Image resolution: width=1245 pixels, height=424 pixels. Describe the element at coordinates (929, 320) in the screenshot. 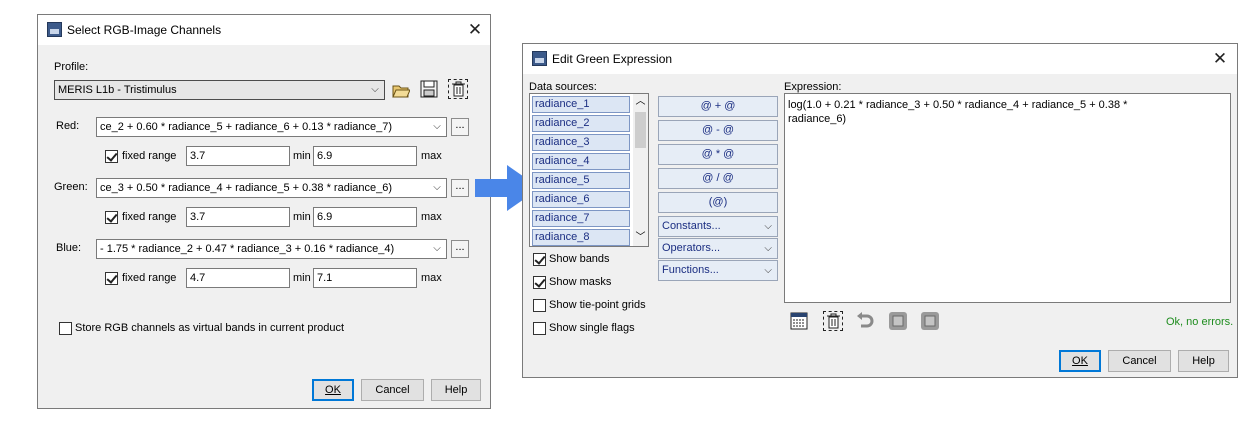

I see `export-expression-icon` at that location.